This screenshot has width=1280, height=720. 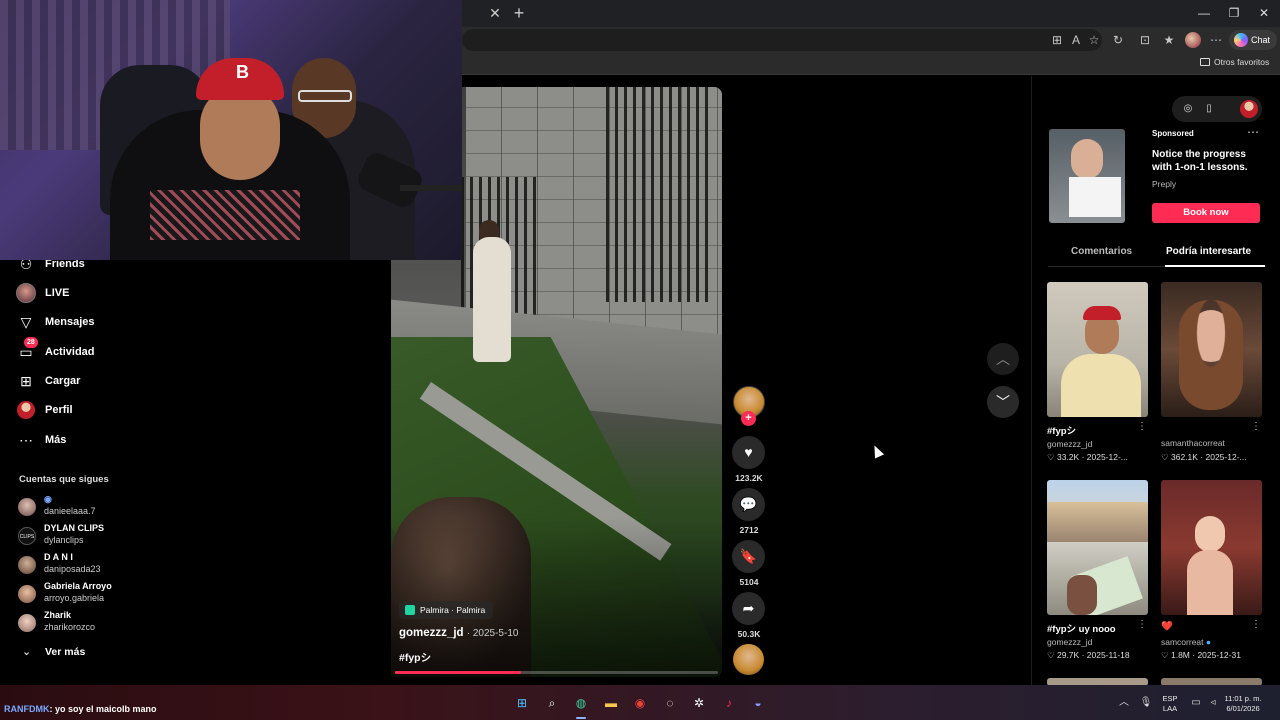 I want to click on live-icon, so click(x=26, y=293).